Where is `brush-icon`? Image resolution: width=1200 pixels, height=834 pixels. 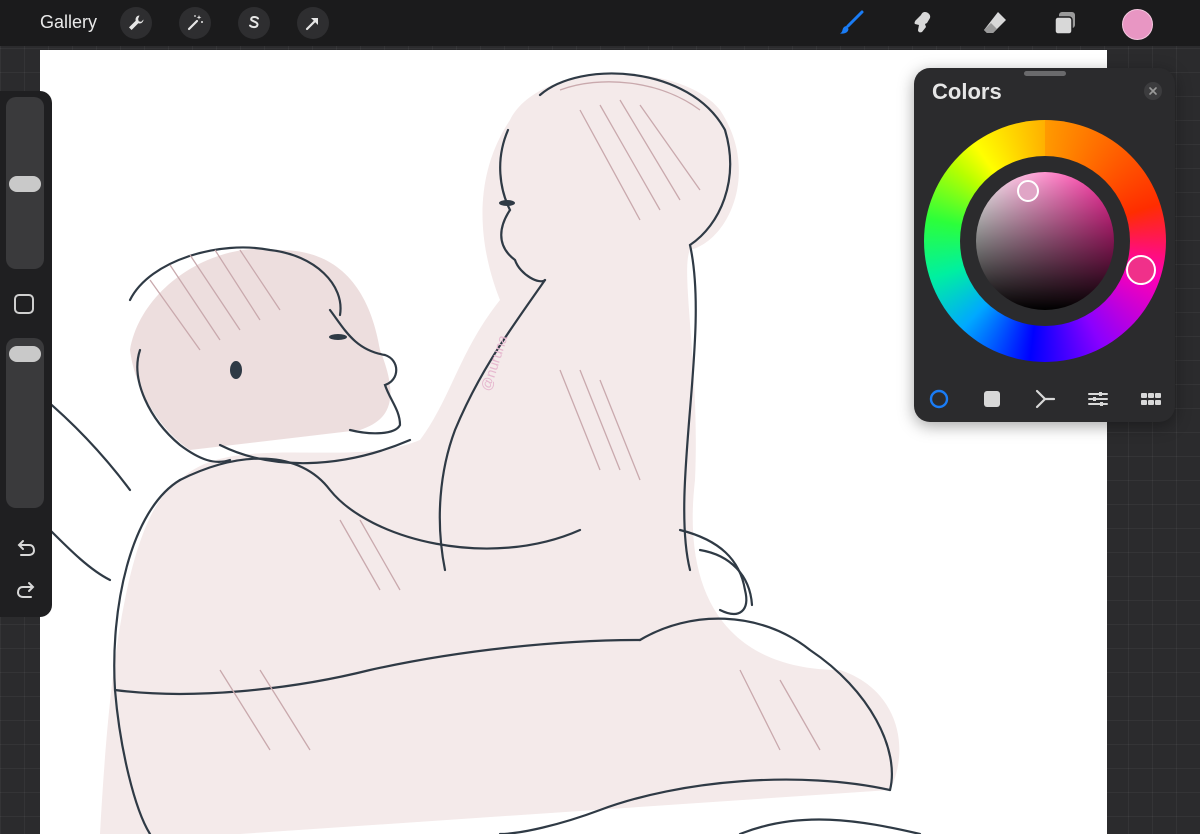 brush-icon is located at coordinates (852, 22).